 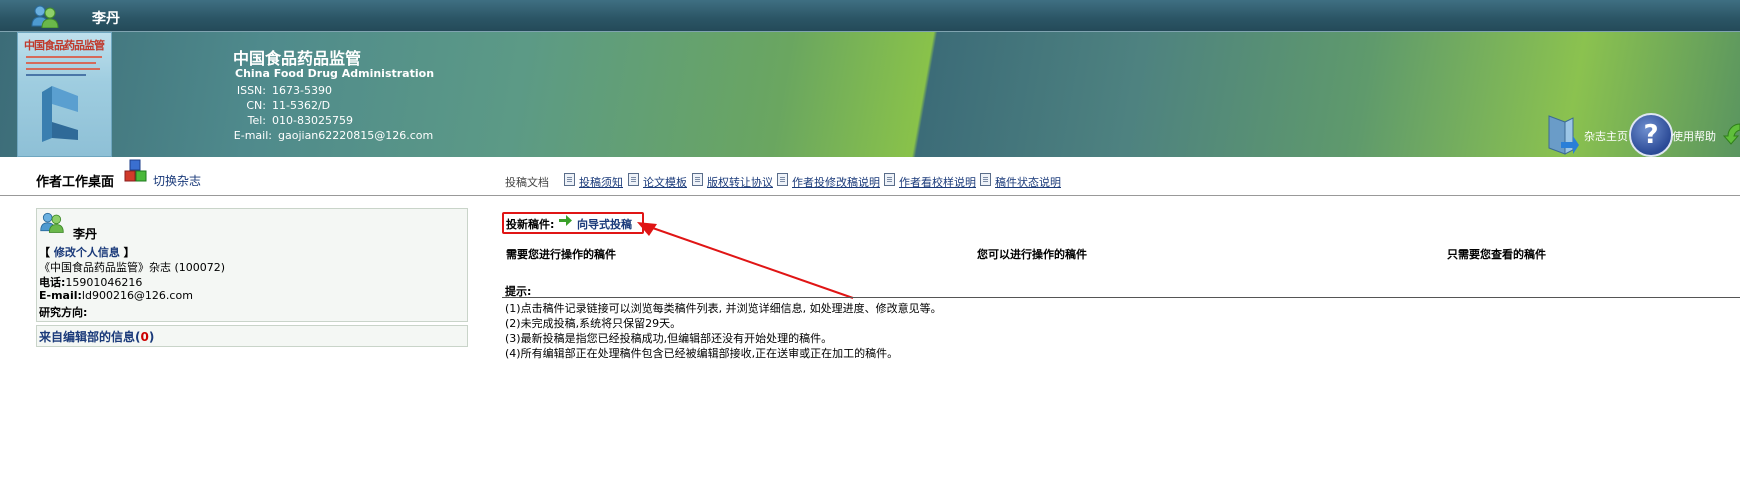 What do you see at coordinates (356, 135) in the screenshot?
I see `email-value: gaojian62220815@126.com` at bounding box center [356, 135].